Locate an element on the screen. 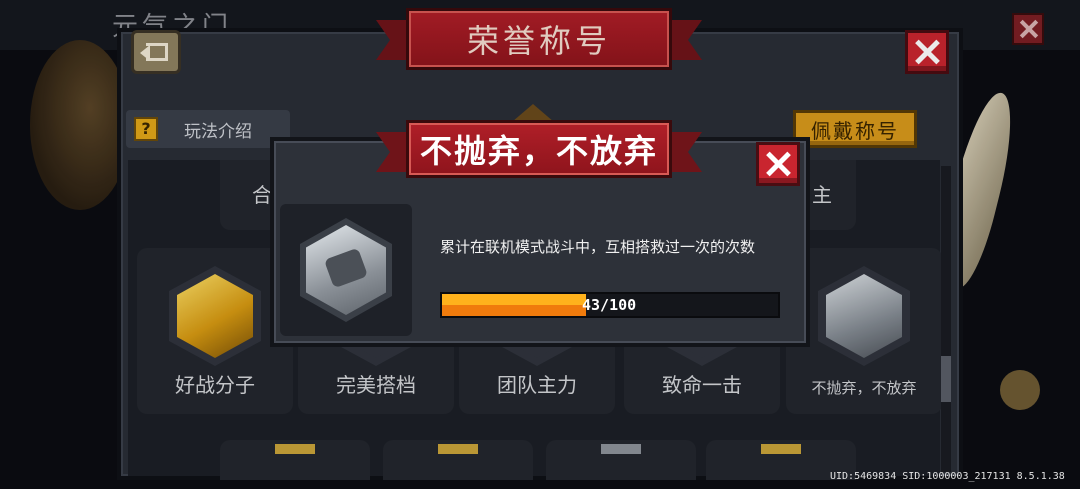 The image size is (1080, 489). popup-title-banner: 不抛弃，不放弃 is located at coordinates (539, 151).